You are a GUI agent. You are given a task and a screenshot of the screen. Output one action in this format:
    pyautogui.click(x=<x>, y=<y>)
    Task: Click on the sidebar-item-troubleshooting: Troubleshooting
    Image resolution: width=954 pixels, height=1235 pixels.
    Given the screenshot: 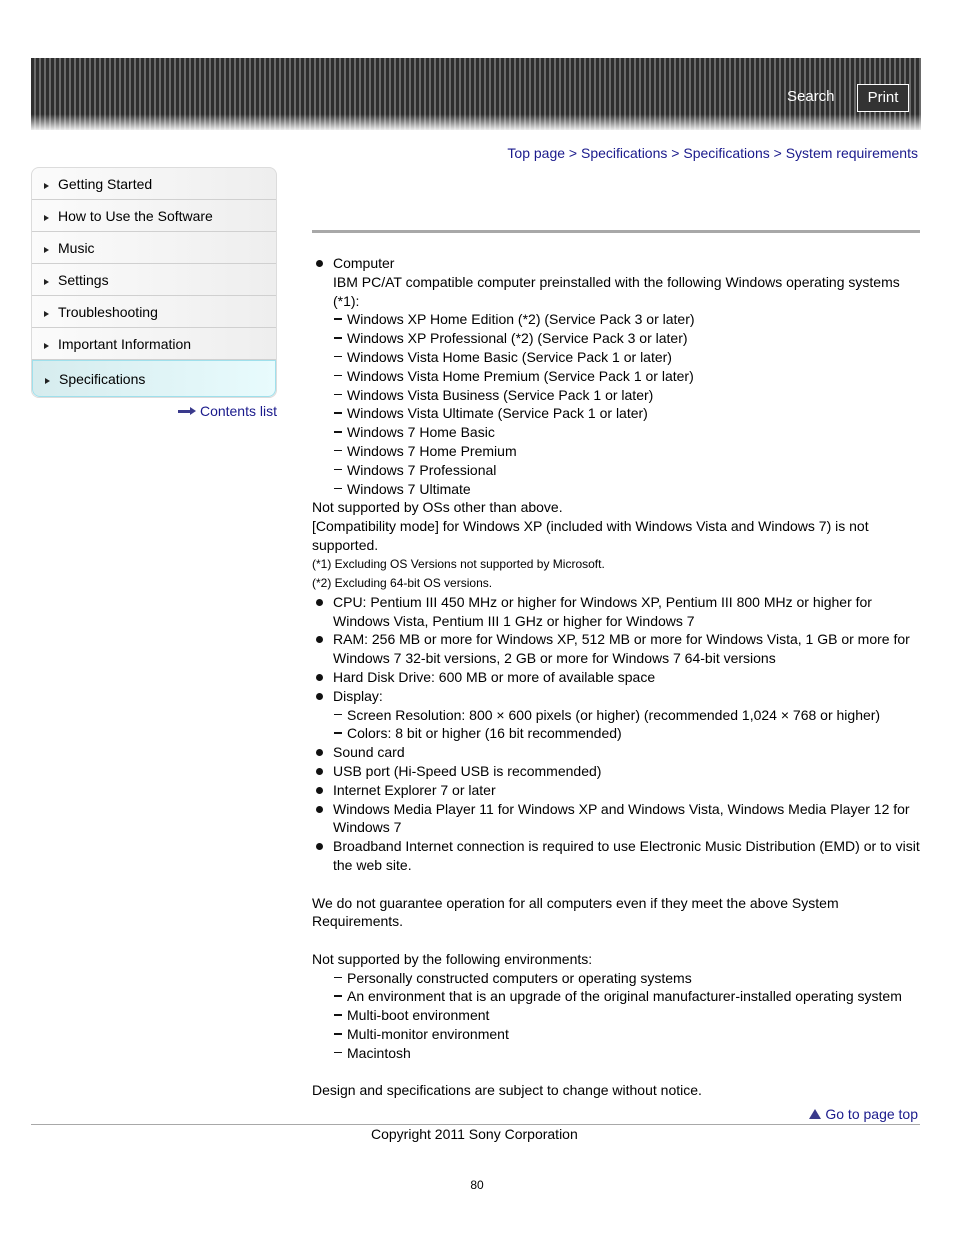 What is the action you would take?
    pyautogui.click(x=154, y=312)
    